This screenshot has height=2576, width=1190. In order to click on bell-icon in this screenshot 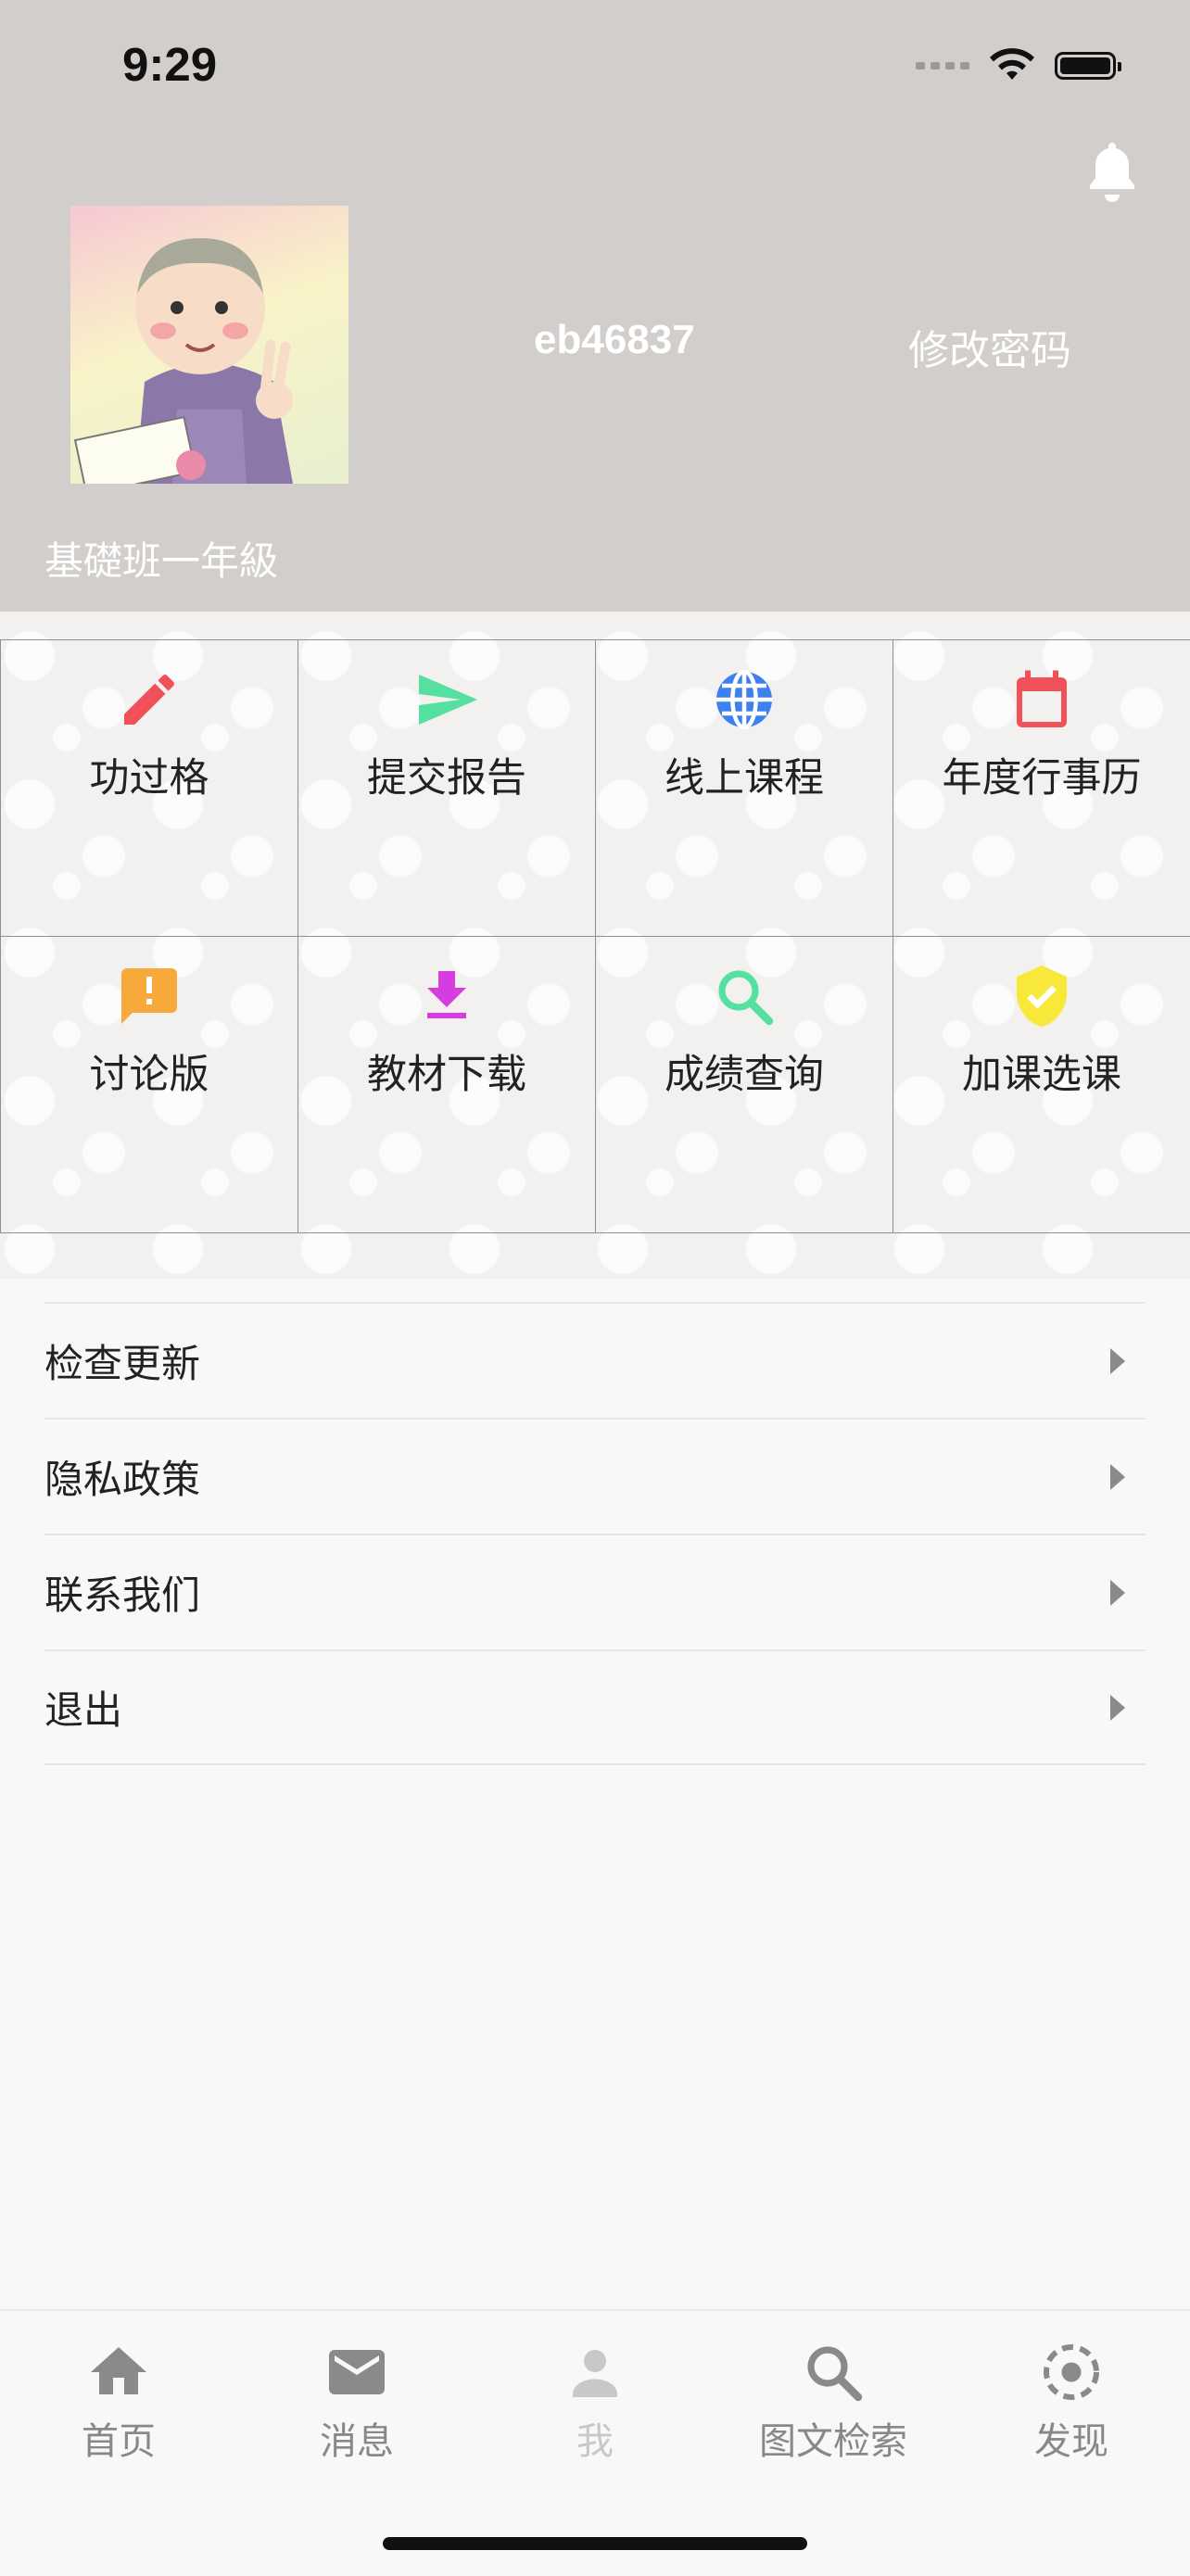, I will do `click(1112, 171)`.